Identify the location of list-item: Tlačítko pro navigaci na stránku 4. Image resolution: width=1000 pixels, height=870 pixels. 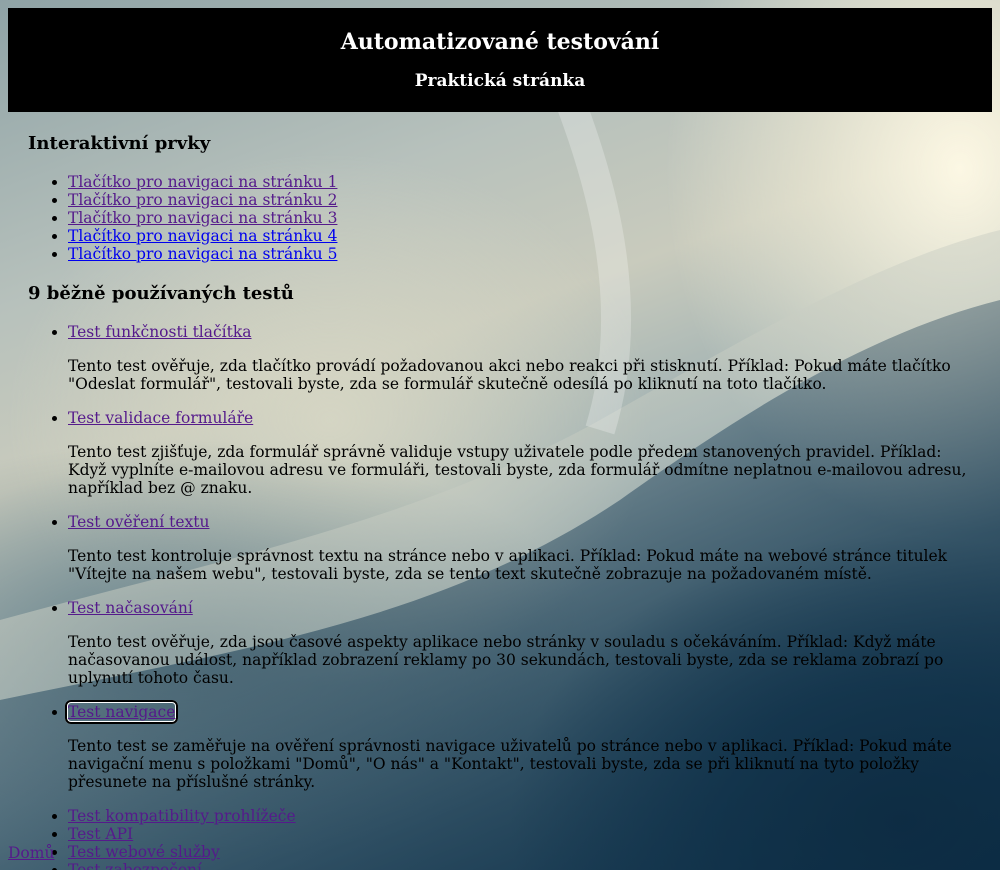
(523, 236).